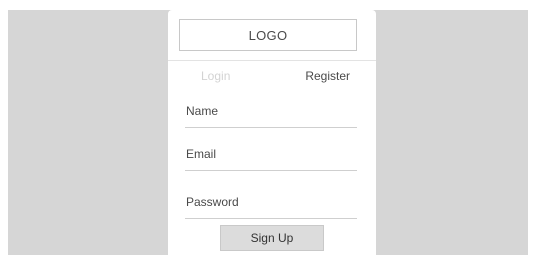 The image size is (533, 255). Describe the element at coordinates (327, 76) in the screenshot. I see `tab-register: Register` at that location.